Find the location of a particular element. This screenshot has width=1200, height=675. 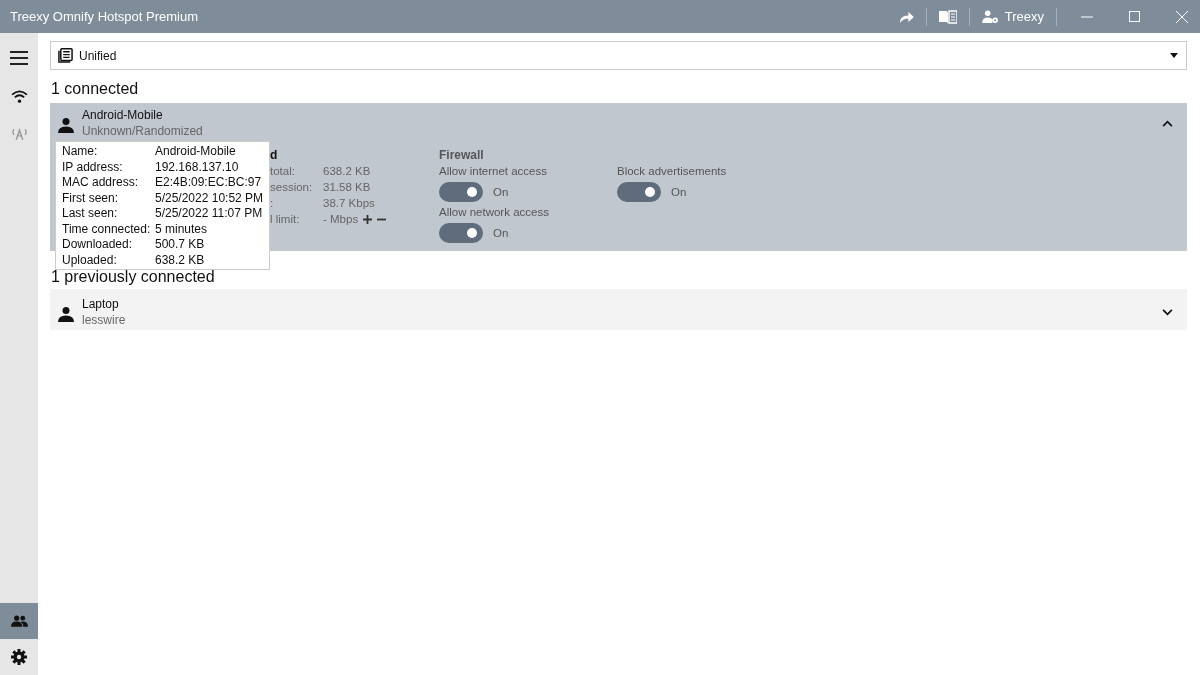

info-label: Name: is located at coordinates (80, 152).